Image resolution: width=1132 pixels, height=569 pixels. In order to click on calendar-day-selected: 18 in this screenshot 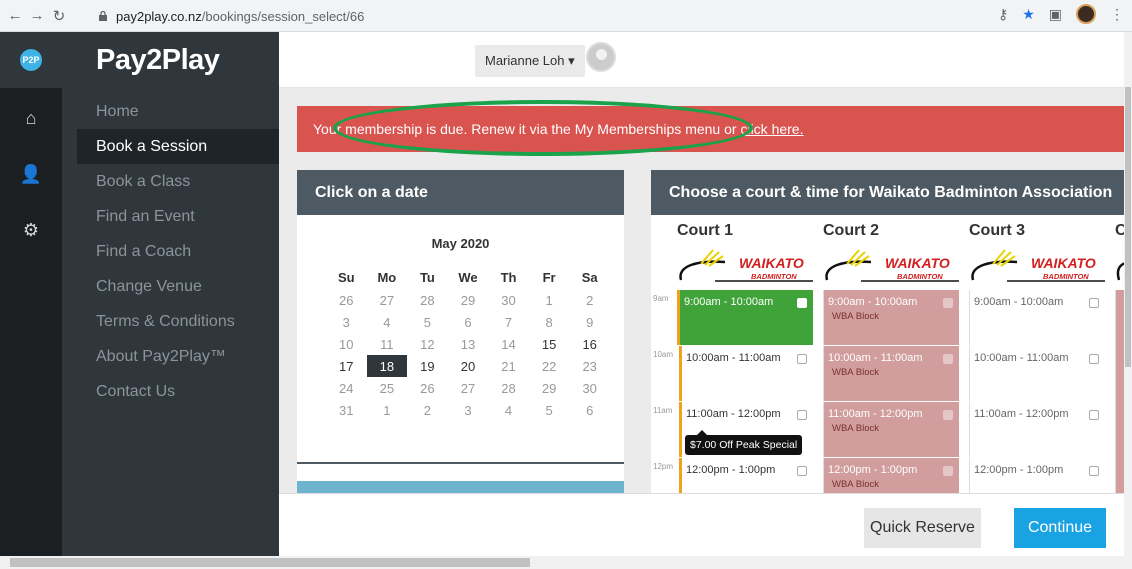, I will do `click(387, 366)`.